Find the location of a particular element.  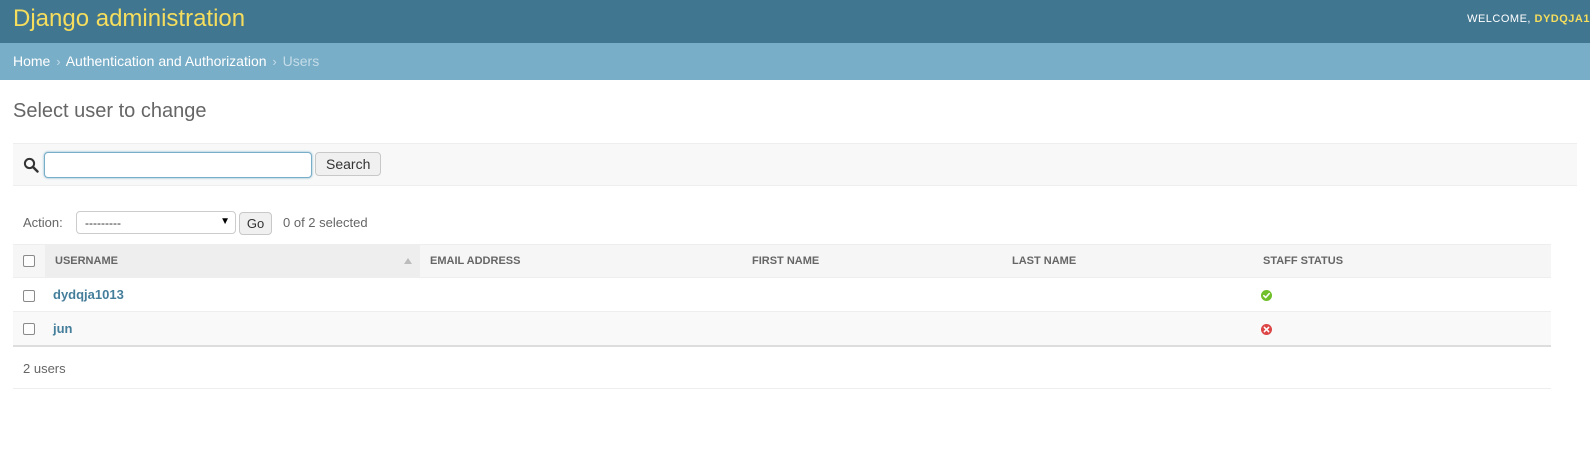

column-header-last-name: LAST NAME is located at coordinates (1127, 261).